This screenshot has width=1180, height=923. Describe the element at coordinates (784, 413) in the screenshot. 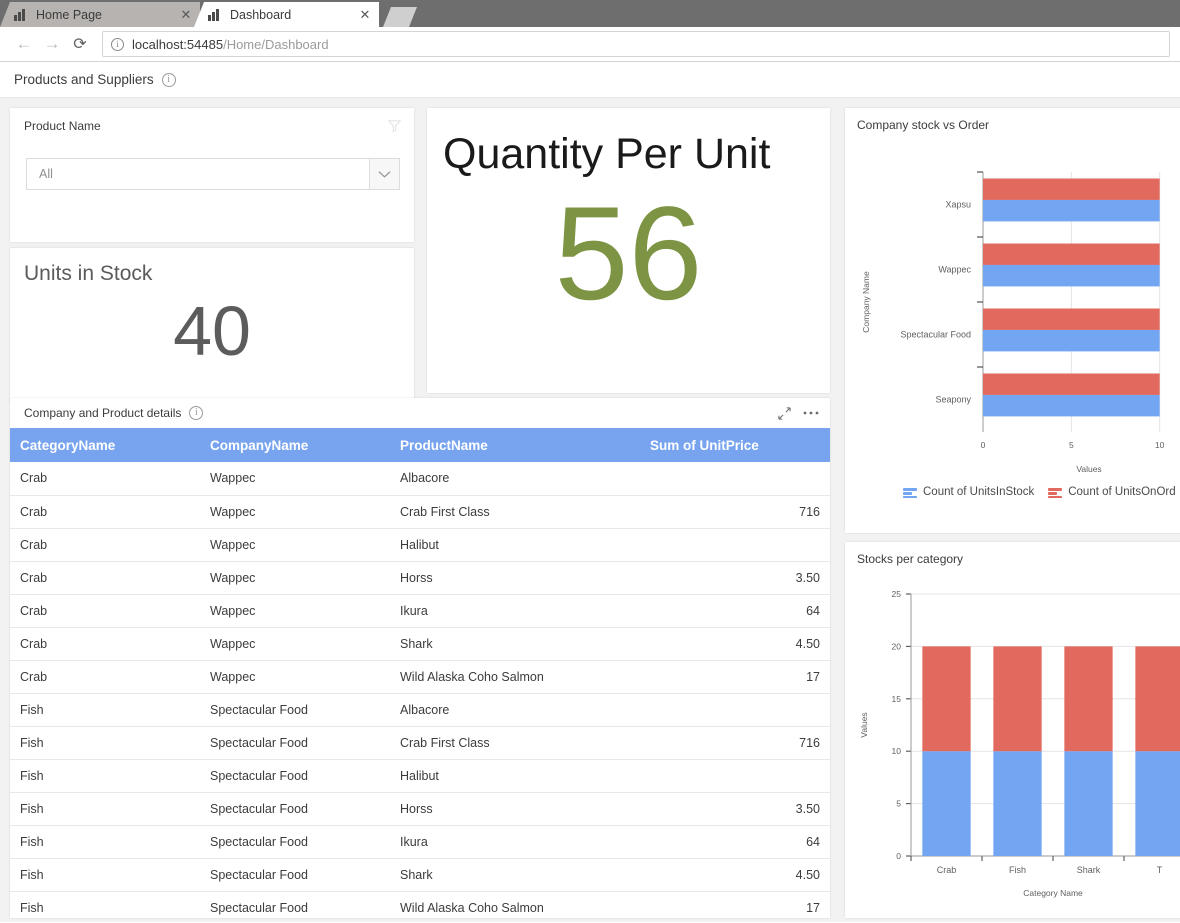

I see `expand-diagonal-icon` at that location.